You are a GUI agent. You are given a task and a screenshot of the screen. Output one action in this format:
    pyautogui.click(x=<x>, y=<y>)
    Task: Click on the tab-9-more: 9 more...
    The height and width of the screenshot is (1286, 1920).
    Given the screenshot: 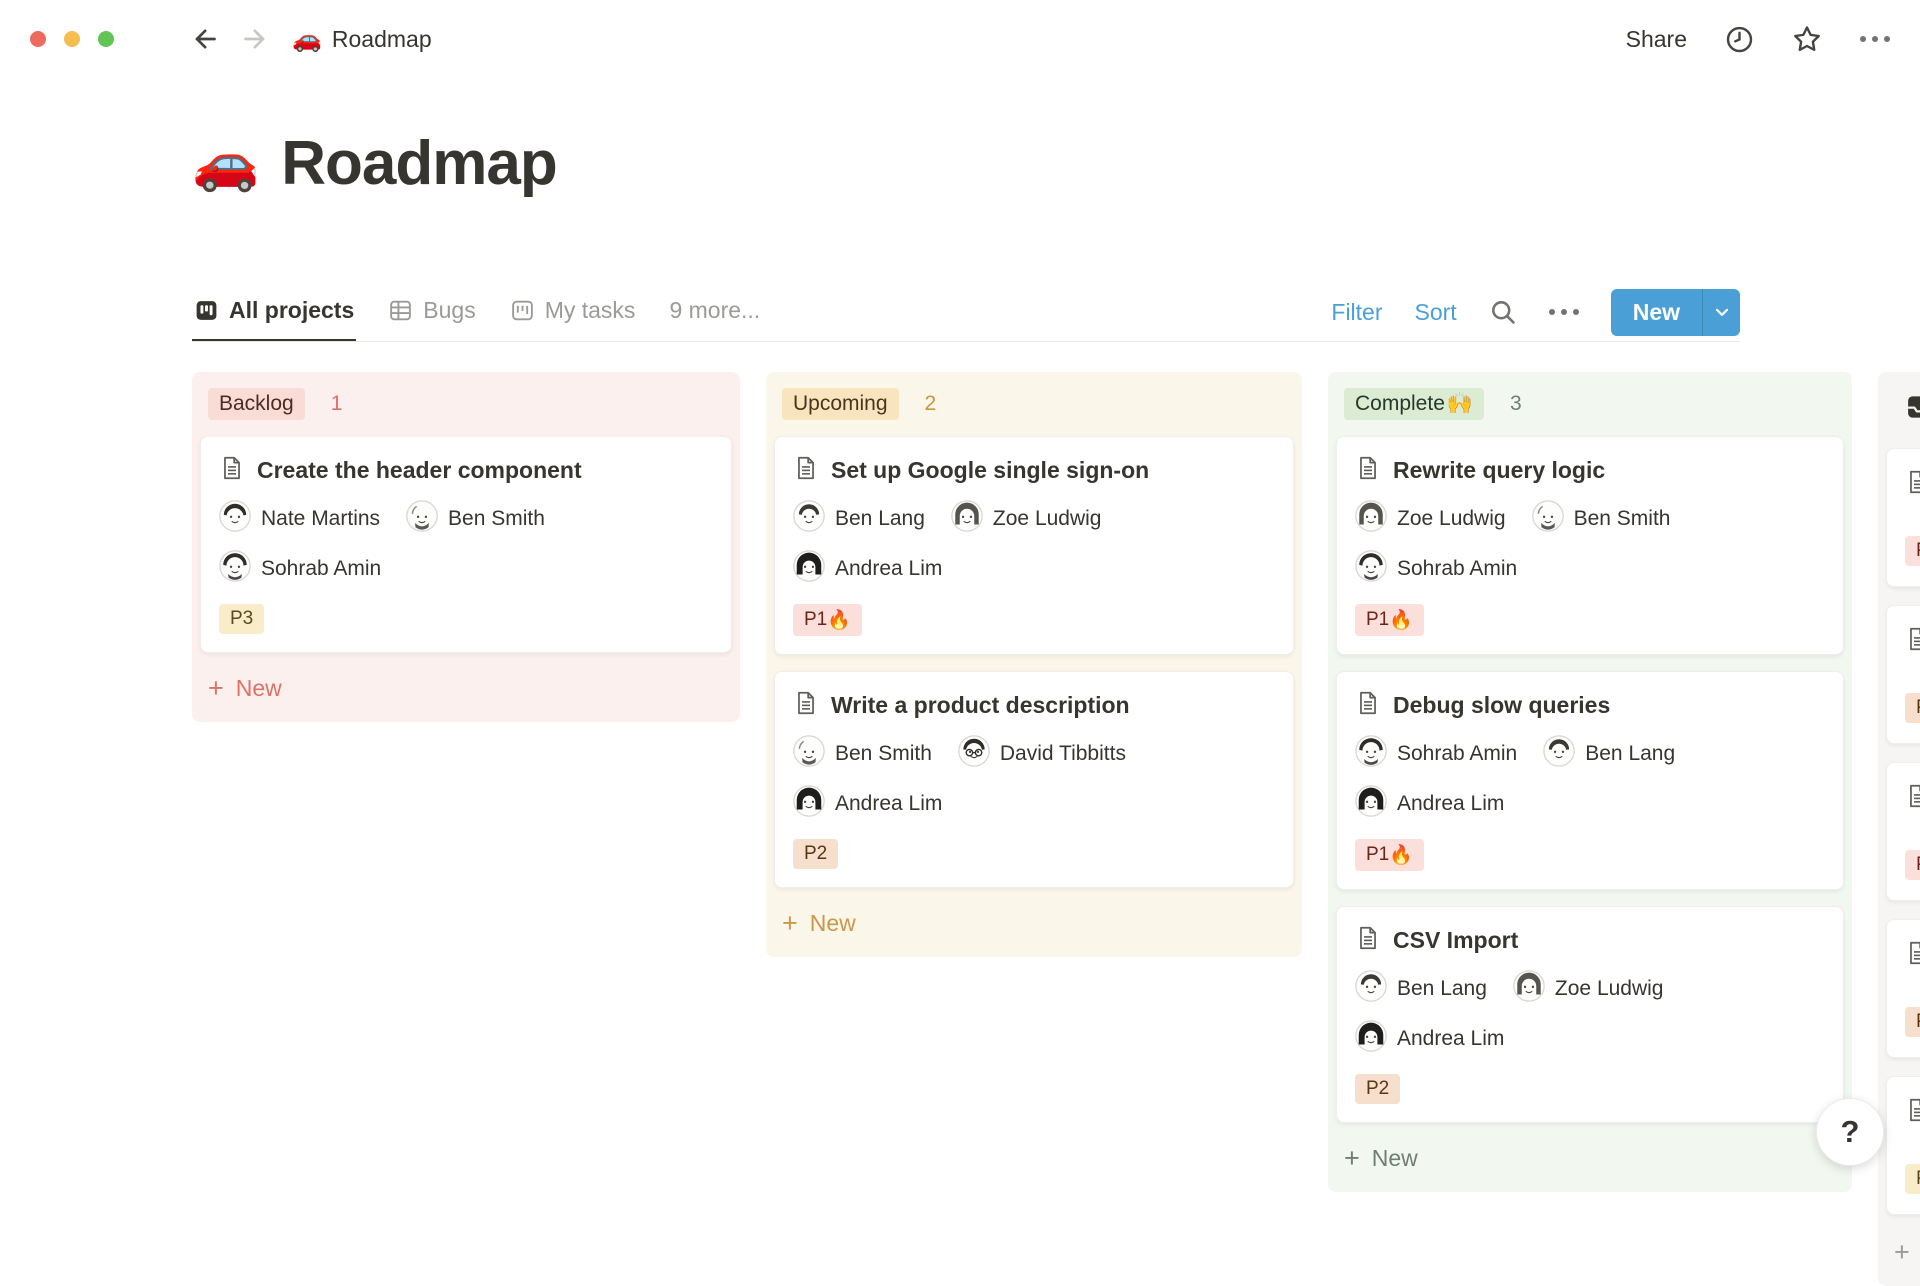 What is the action you would take?
    pyautogui.click(x=714, y=312)
    